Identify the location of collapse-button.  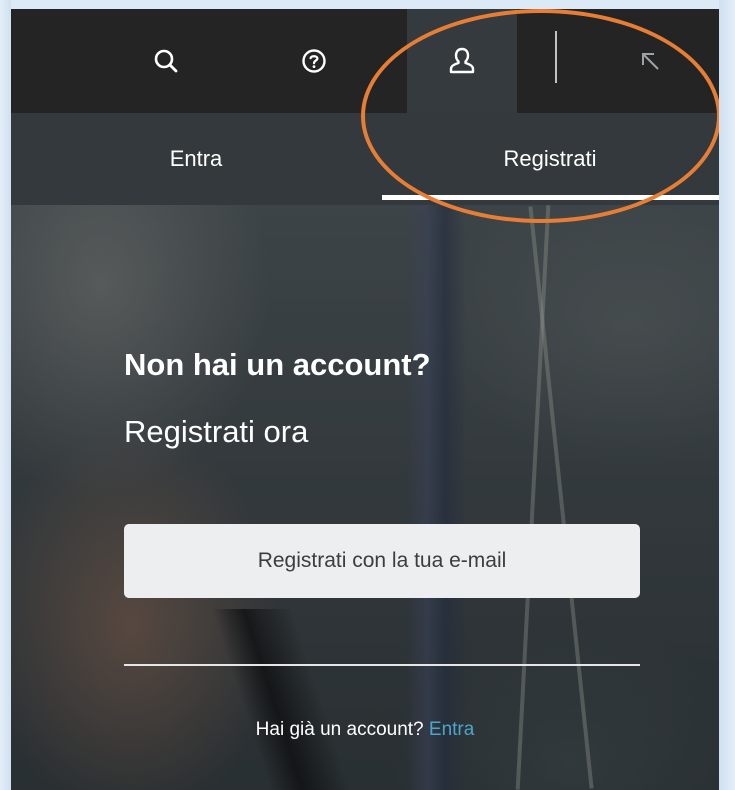
(650, 61).